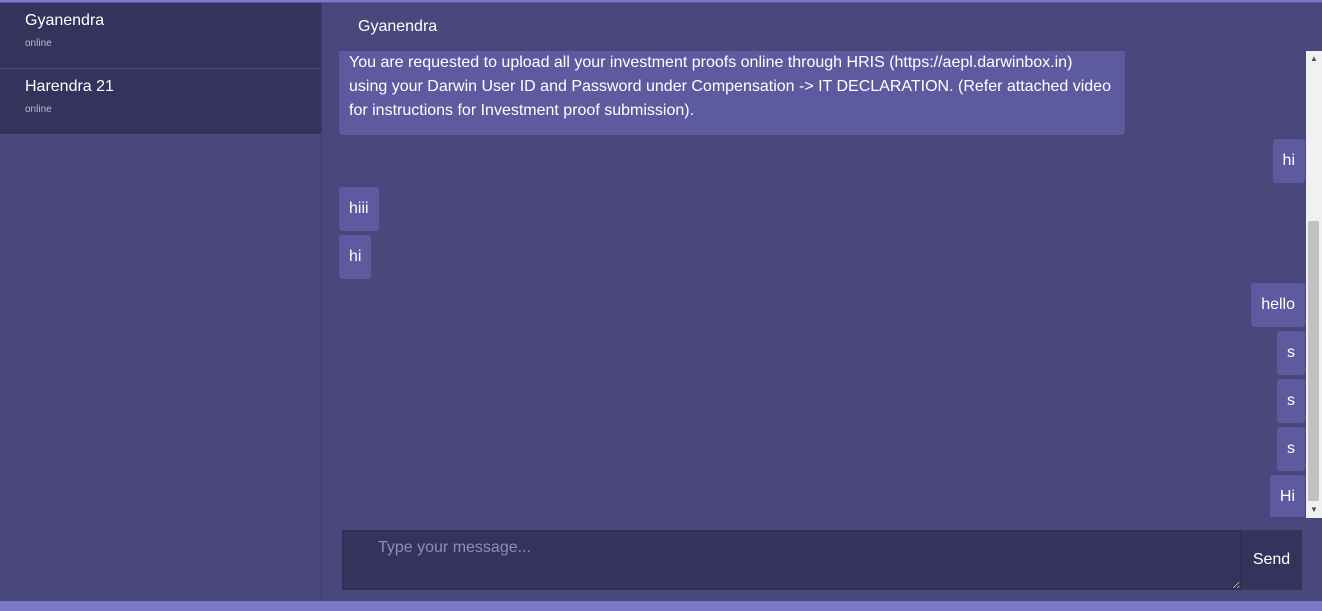 The image size is (1322, 611). What do you see at coordinates (398, 26) in the screenshot?
I see `chat-title: Gyanendra` at bounding box center [398, 26].